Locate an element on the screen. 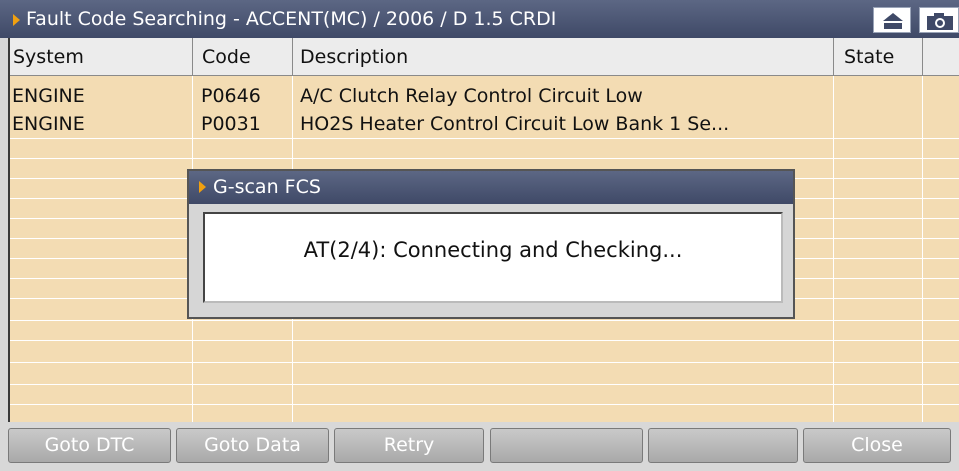  cell-code: P0646 is located at coordinates (231, 96).